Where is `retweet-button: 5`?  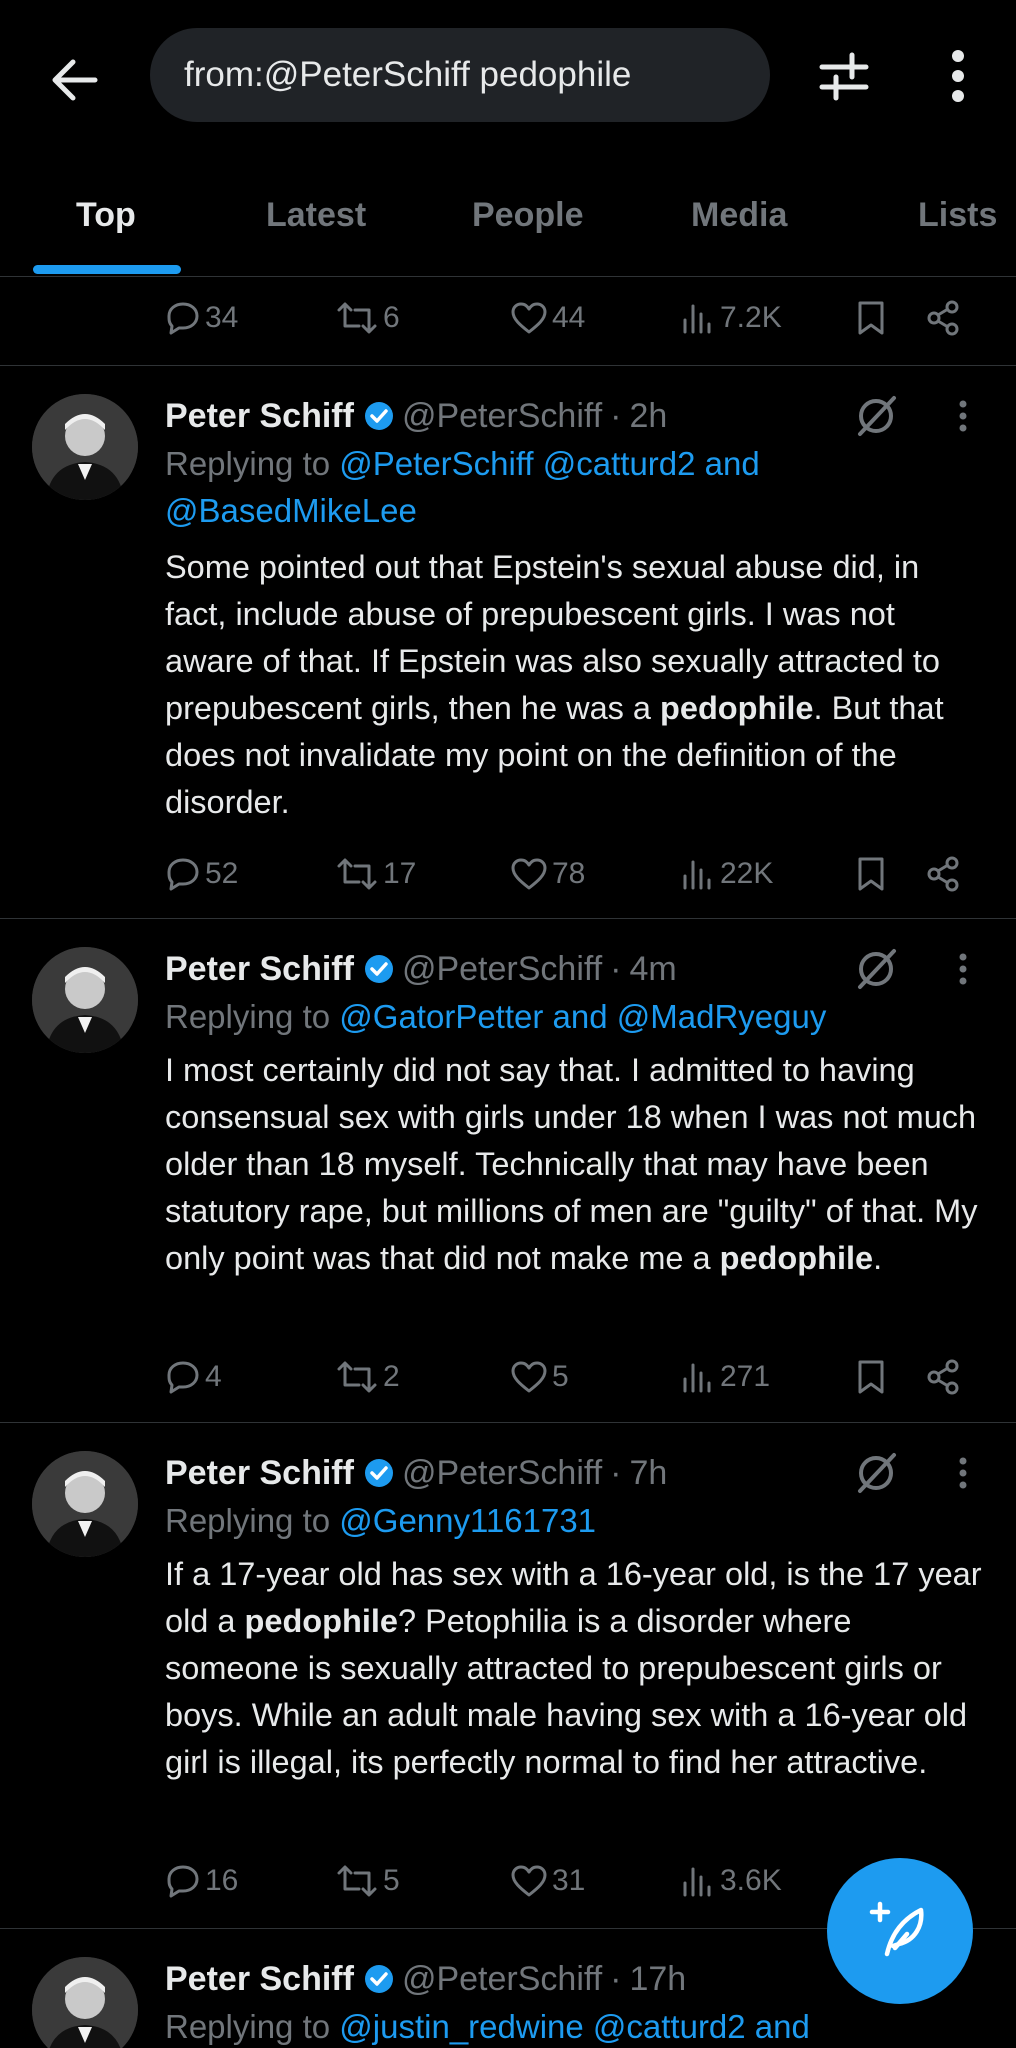 retweet-button: 5 is located at coordinates (367, 1881).